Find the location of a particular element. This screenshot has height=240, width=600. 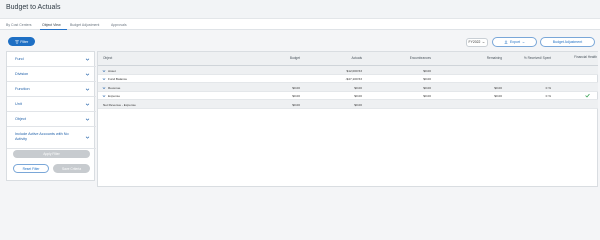

filter-include-inactive-label: Include Active Accounts with No Activity is located at coordinates (42, 136).